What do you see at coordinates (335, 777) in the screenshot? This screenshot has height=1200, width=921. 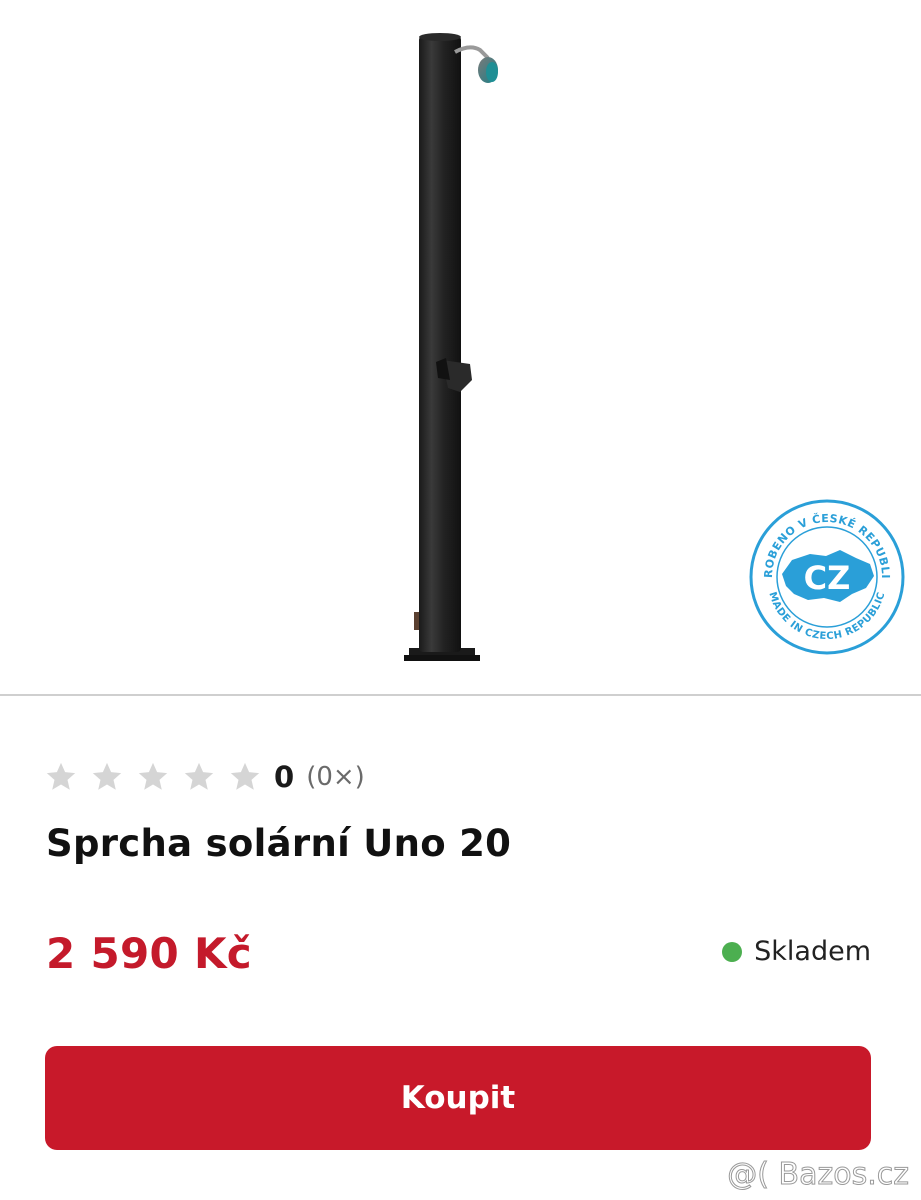 I see `rating-count: (0×)` at bounding box center [335, 777].